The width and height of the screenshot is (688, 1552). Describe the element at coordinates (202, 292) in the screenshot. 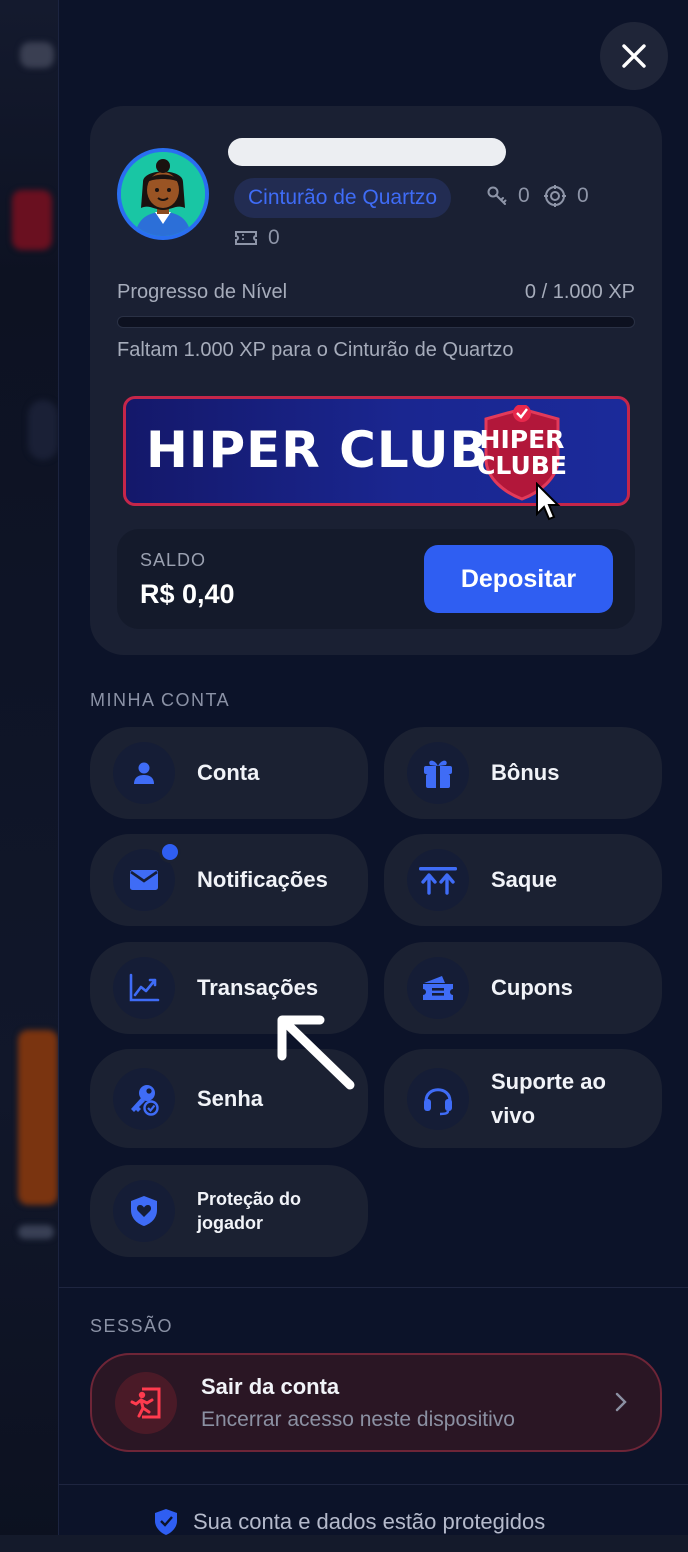

I see `progress-label: Progresso de Nível` at that location.